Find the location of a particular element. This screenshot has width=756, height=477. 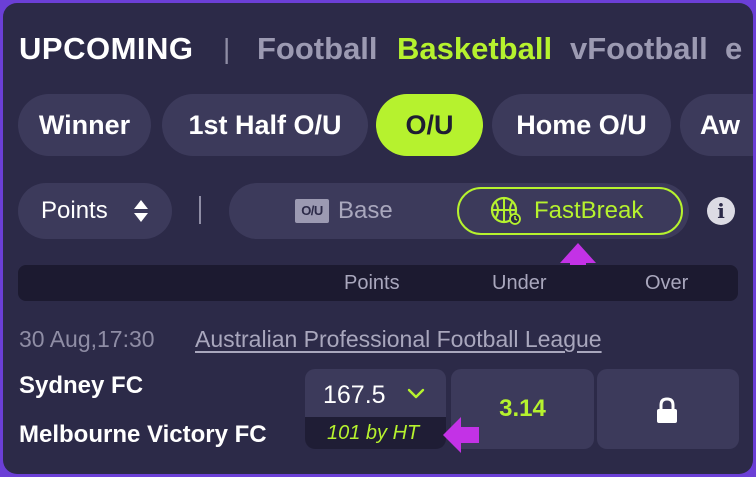

odds-table-header: Points Under Over is located at coordinates (378, 283).